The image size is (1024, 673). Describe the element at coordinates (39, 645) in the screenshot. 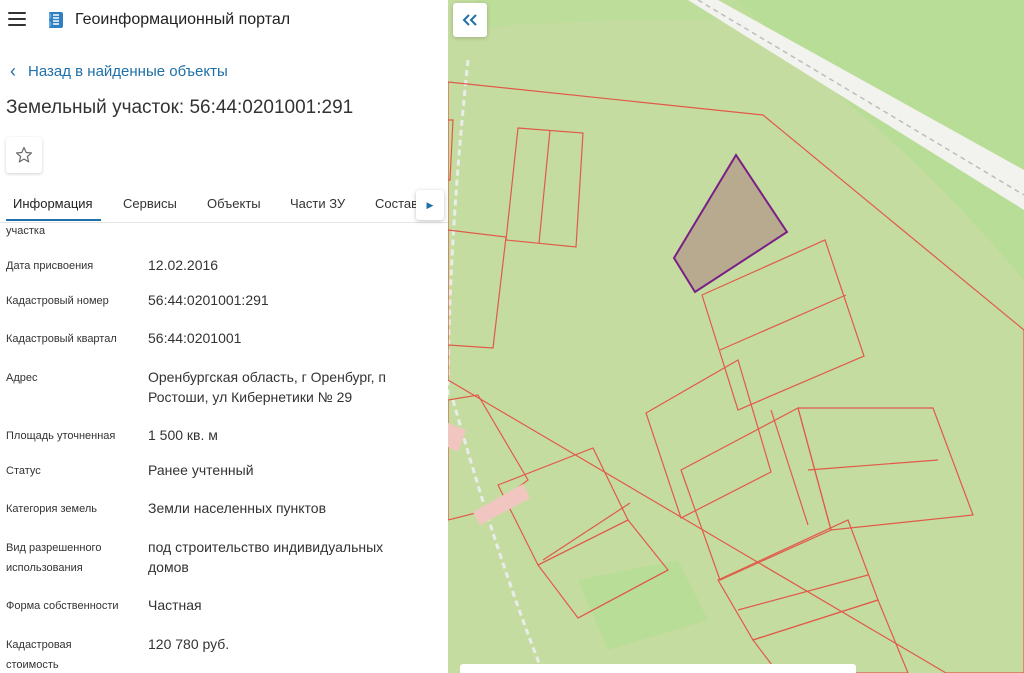

I see `field-label: Кадастровая` at that location.